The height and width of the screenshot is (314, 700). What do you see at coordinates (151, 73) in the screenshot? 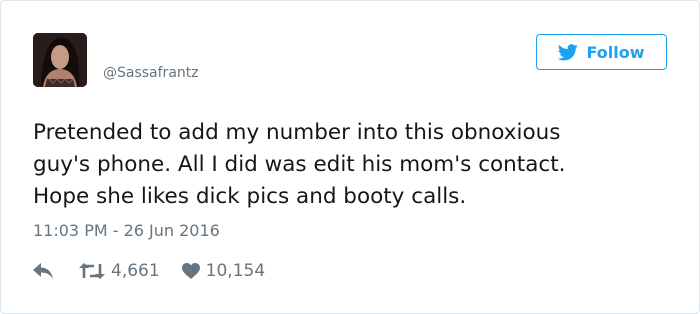
I see `author-handle: @Sassafrantz` at bounding box center [151, 73].